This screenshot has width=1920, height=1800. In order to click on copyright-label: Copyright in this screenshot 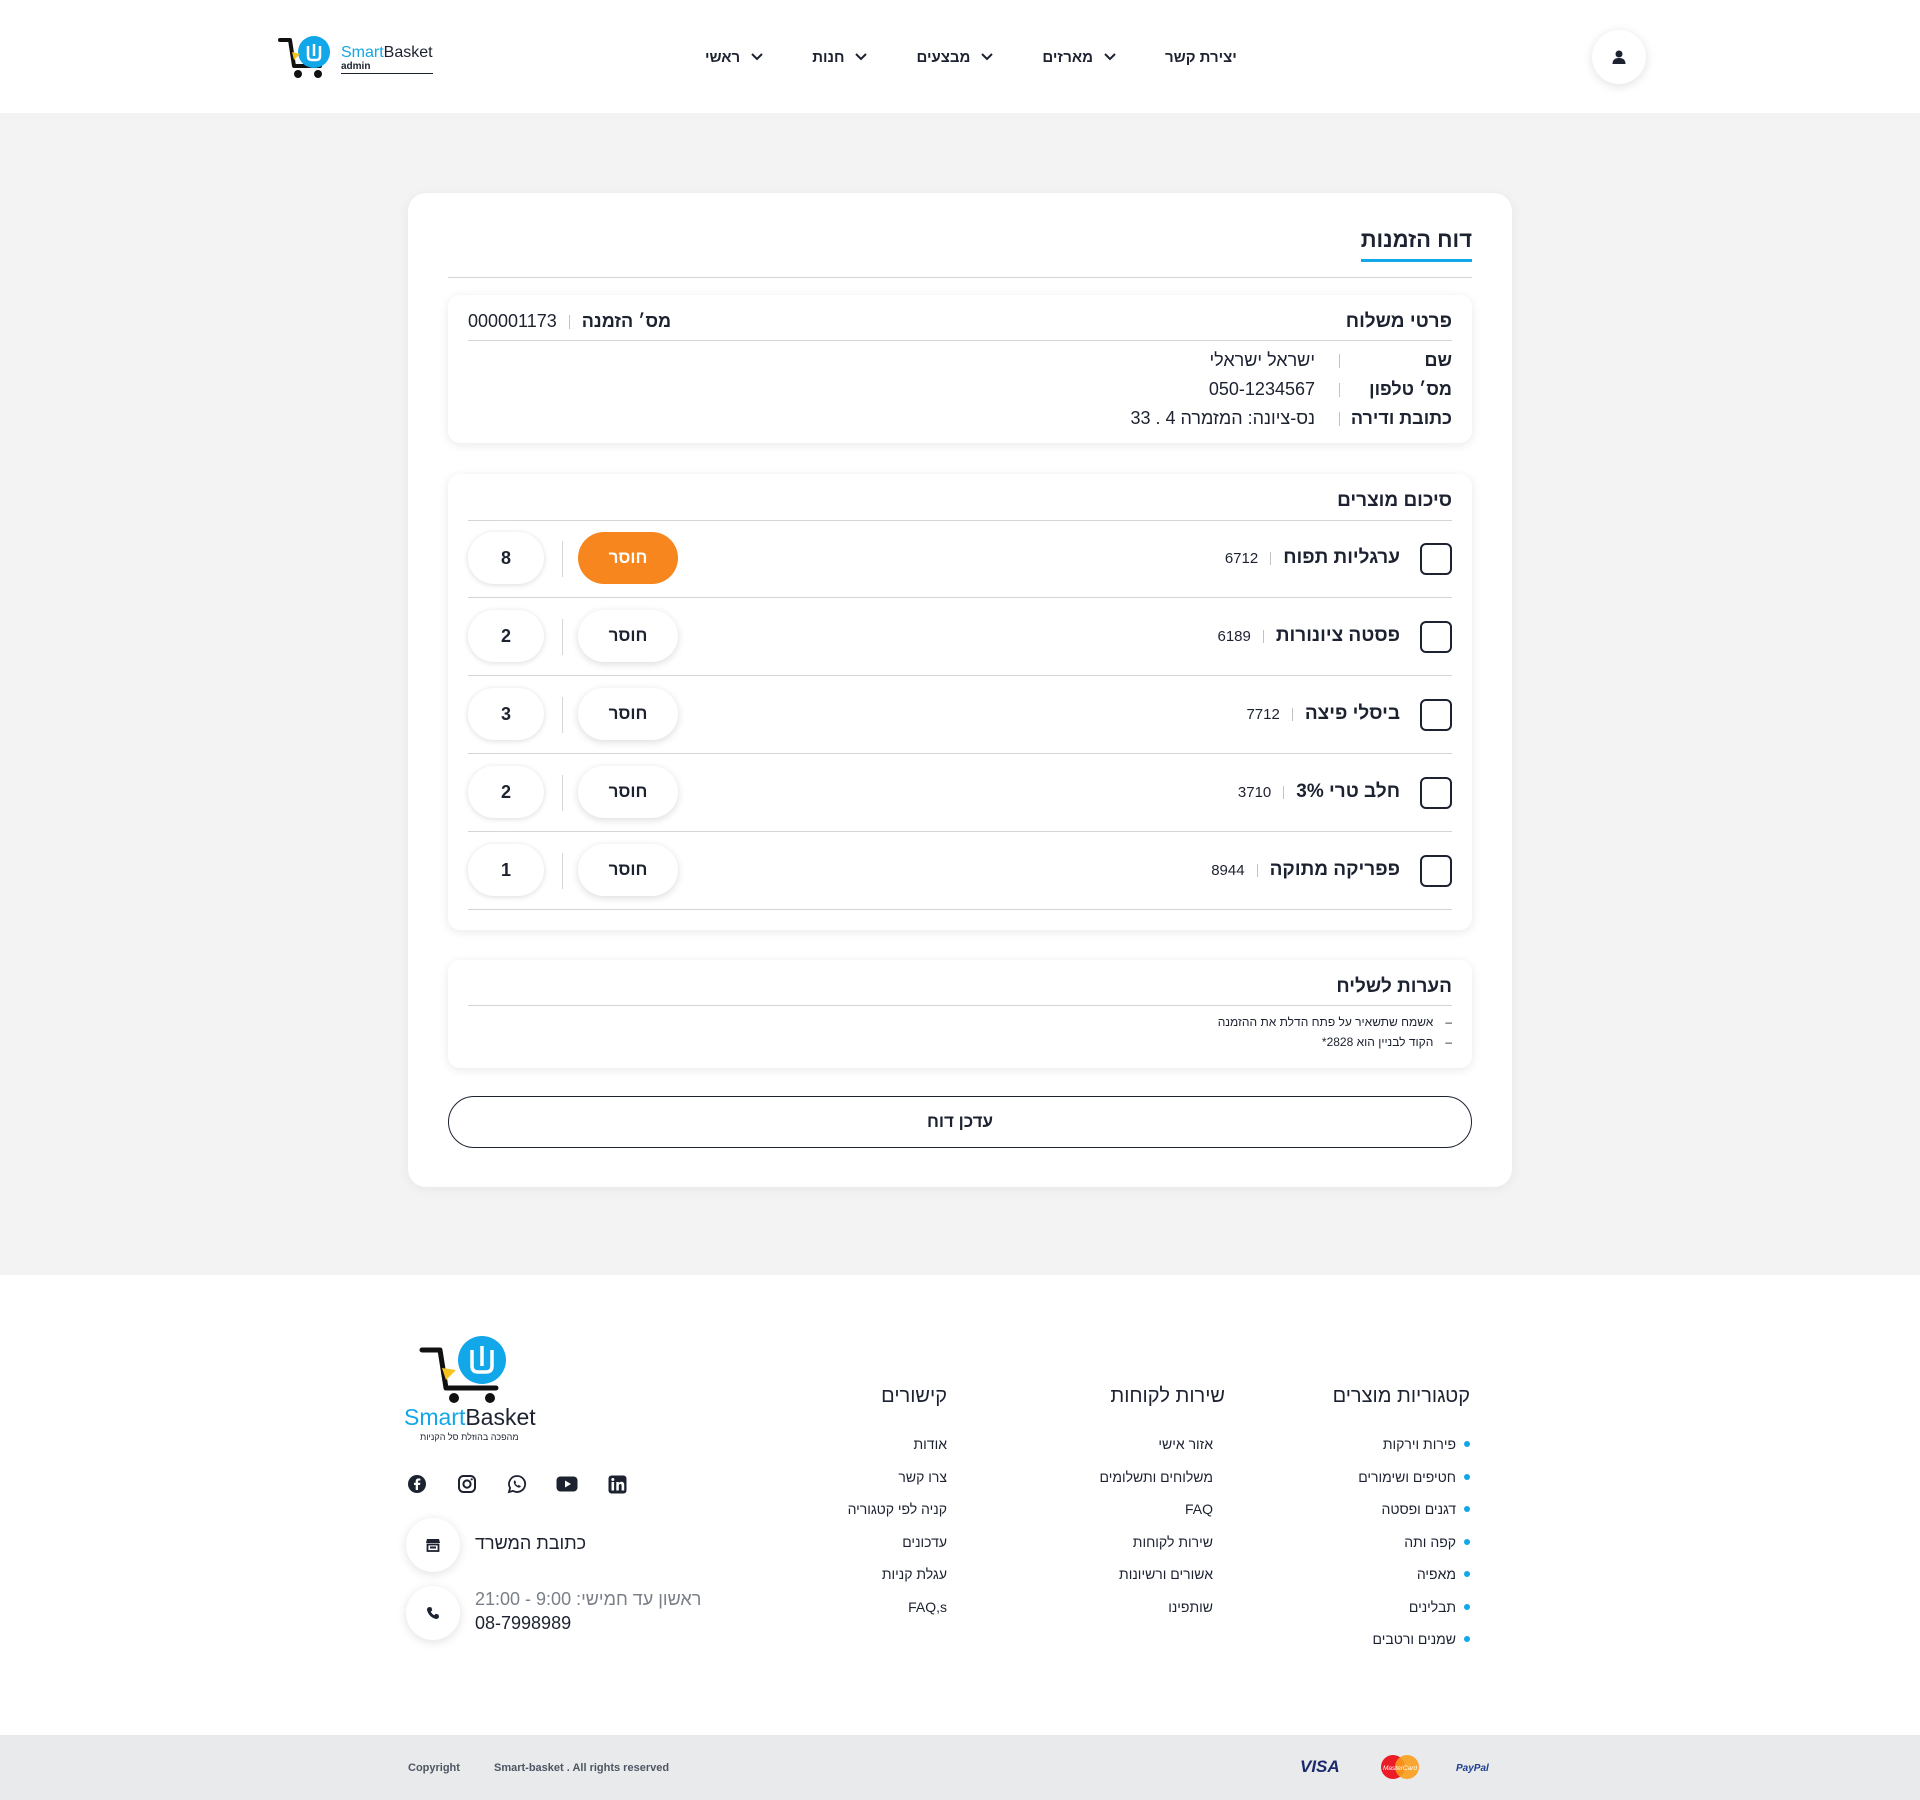, I will do `click(434, 1768)`.